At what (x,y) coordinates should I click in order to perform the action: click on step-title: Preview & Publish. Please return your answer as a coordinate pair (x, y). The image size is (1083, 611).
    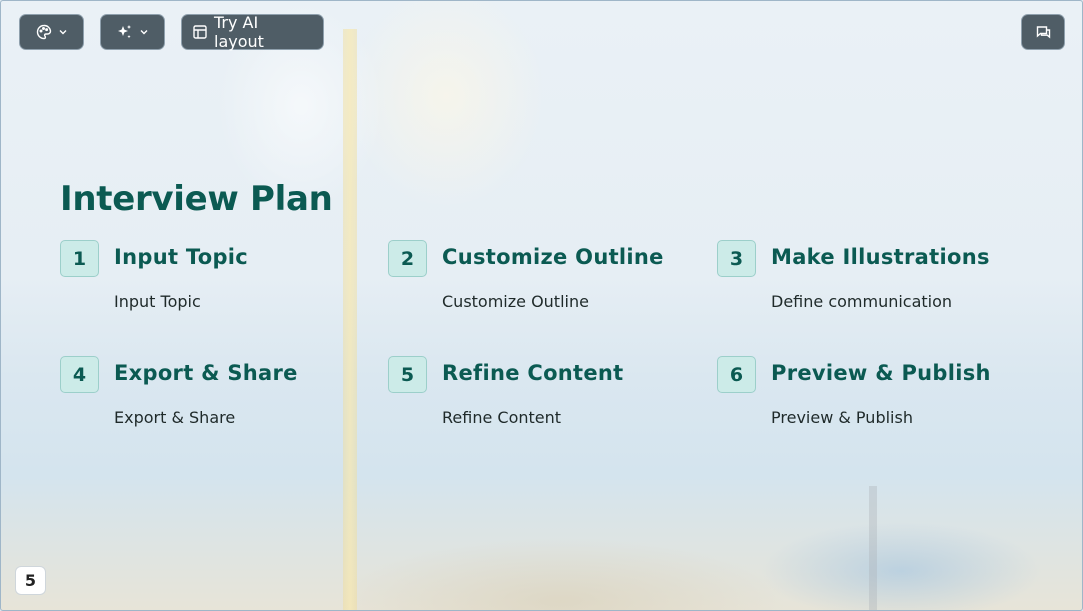
    Looking at the image, I should click on (881, 373).